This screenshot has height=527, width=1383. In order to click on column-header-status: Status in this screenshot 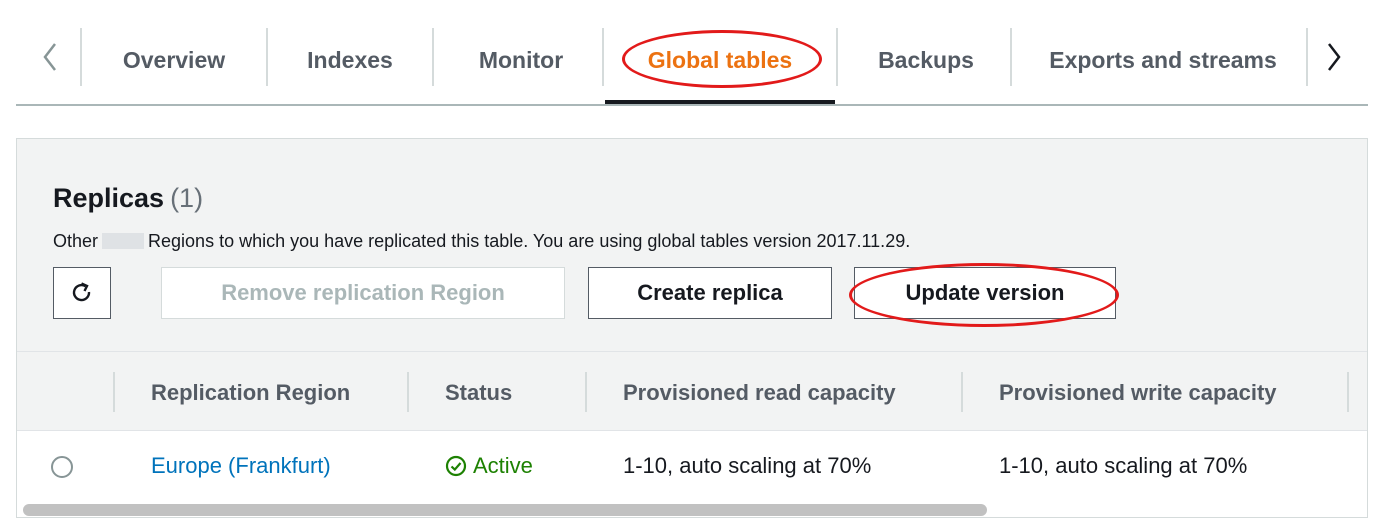, I will do `click(478, 393)`.